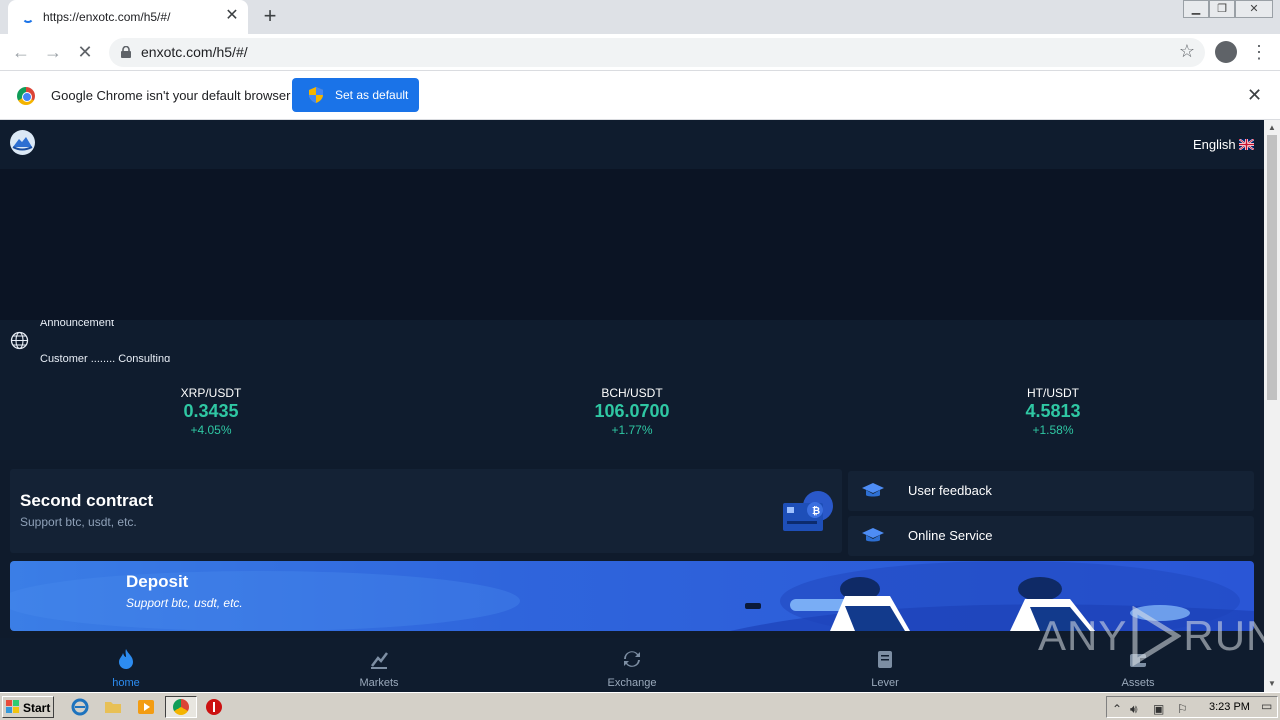 This screenshot has width=1280, height=720. Describe the element at coordinates (87, 500) in the screenshot. I see `second-contract-title: Second contract` at that location.